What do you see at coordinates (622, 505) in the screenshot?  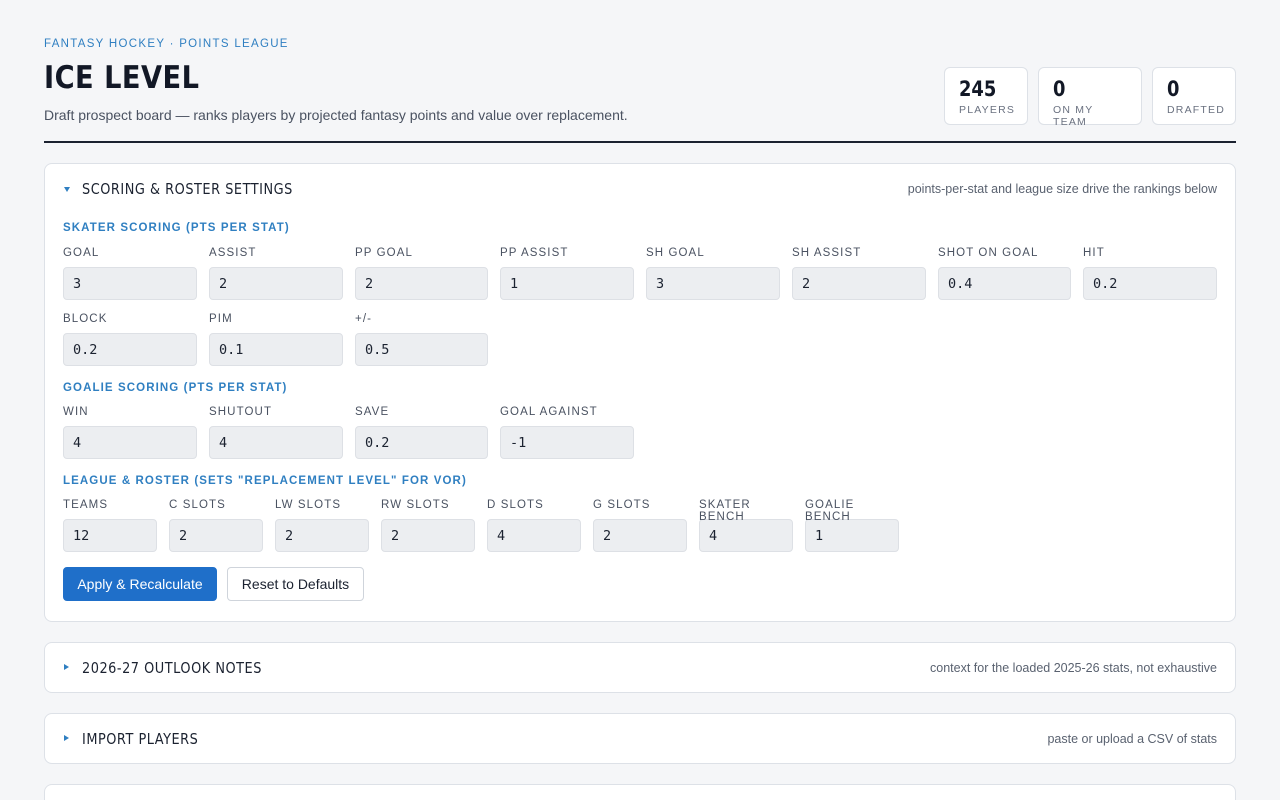 I see `field-label: G SLOTS` at bounding box center [622, 505].